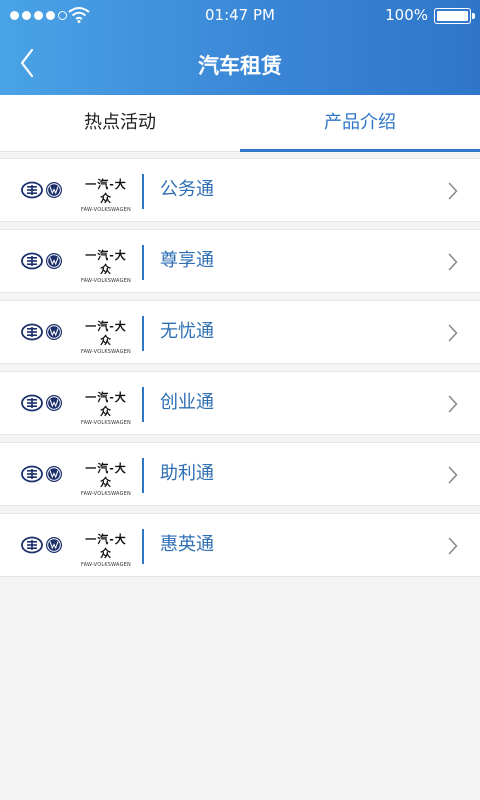 This screenshot has width=480, height=800. Describe the element at coordinates (240, 332) in the screenshot. I see `product-item-wuyoutong: 一汽-大众 FAW-VOLKSWAGEN 无忧通` at that location.